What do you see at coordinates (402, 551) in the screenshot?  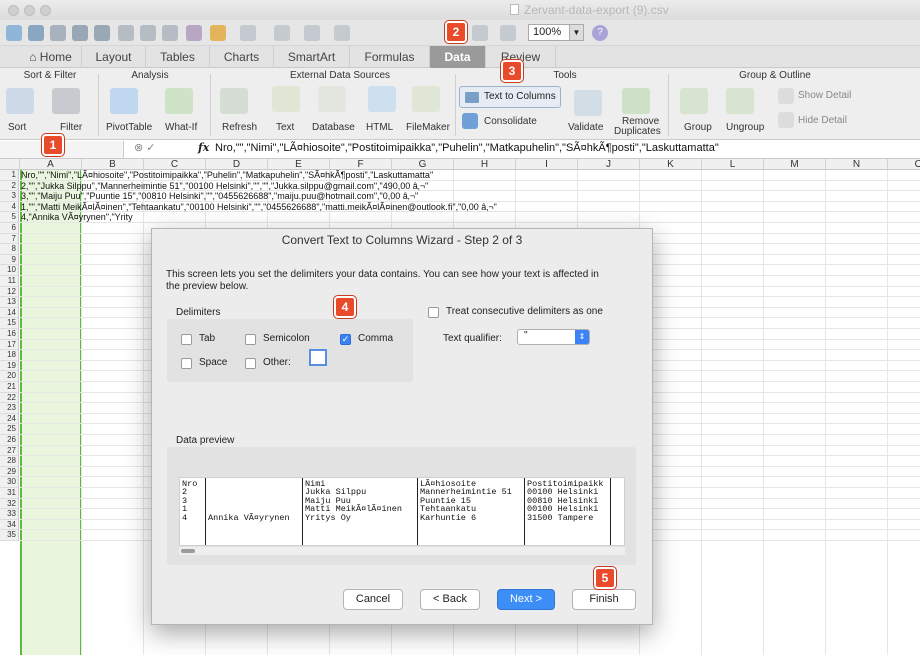 I see `preview-scrollbar` at bounding box center [402, 551].